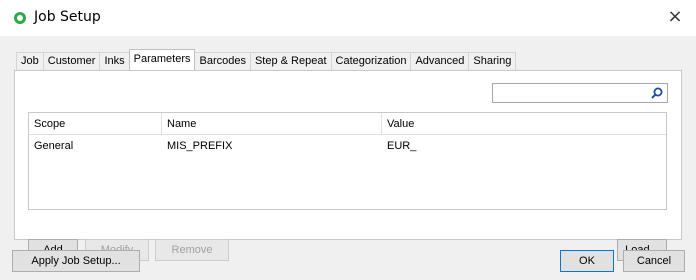 This screenshot has height=280, width=696. What do you see at coordinates (114, 61) in the screenshot?
I see `tab-inks: Inks` at bounding box center [114, 61].